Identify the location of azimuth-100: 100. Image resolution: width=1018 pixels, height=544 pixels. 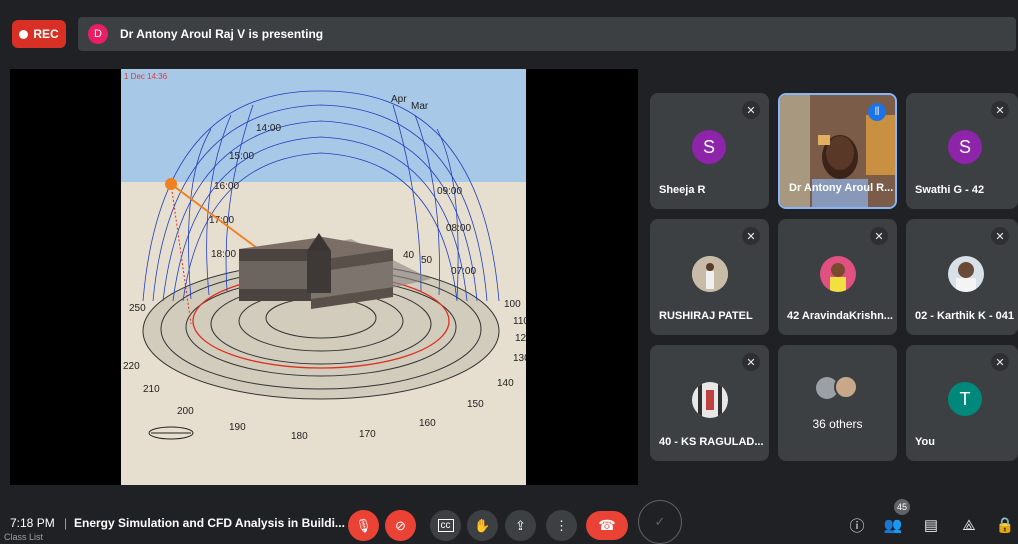
(512, 304).